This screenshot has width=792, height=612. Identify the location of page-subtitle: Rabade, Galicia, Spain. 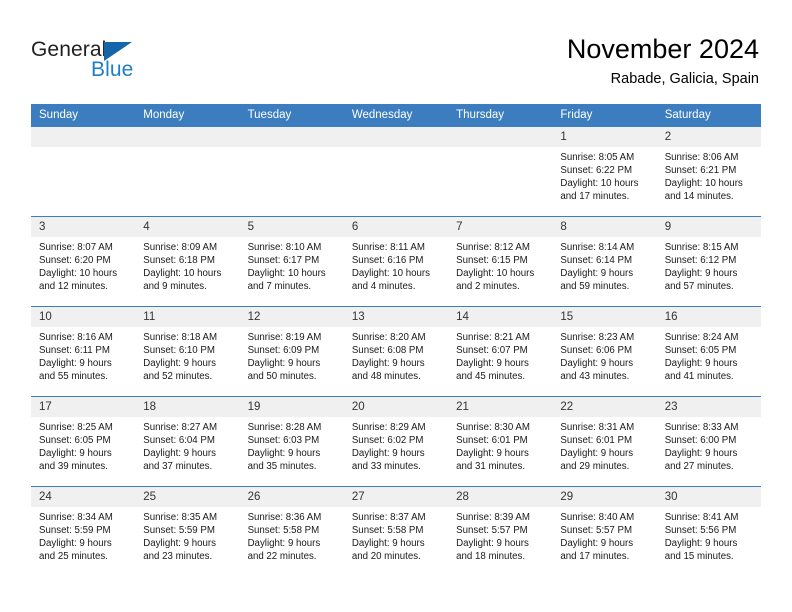
(684, 79).